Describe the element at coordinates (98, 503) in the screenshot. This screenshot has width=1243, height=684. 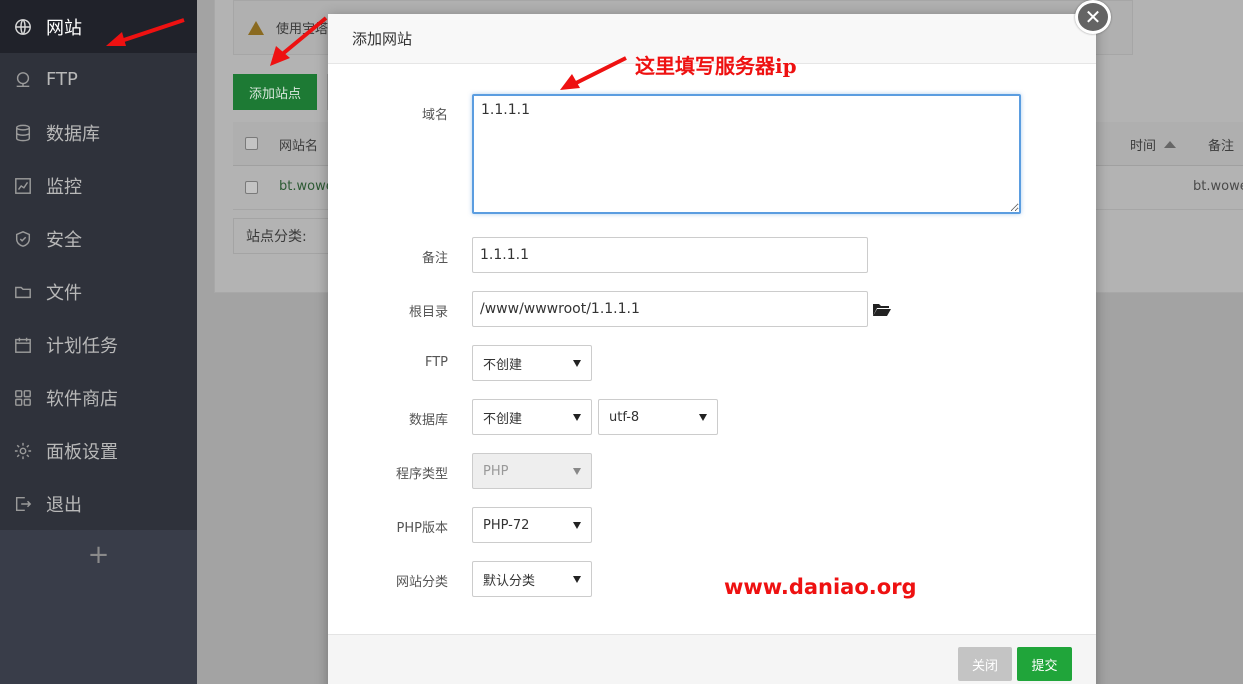
I see `sidebar-item-logout: 退出` at that location.